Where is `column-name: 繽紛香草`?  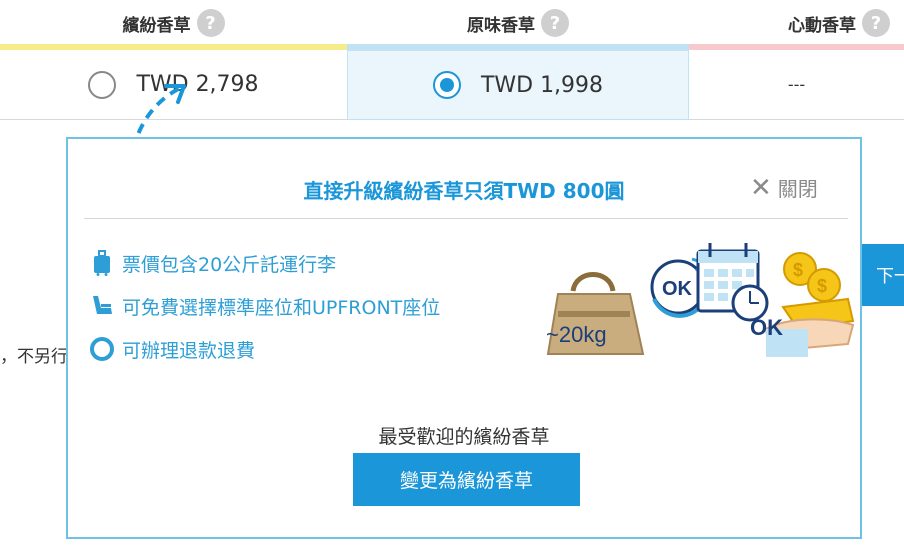 column-name: 繽紛香草 is located at coordinates (156, 25).